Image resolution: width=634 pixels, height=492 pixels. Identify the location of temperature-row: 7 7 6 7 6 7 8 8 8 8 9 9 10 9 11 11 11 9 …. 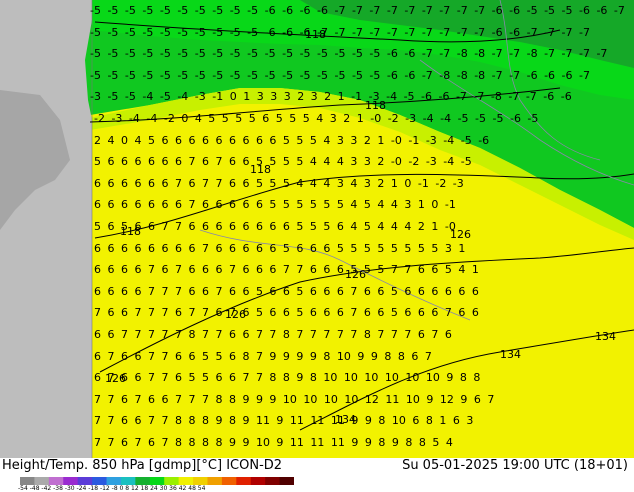
(273, 442).